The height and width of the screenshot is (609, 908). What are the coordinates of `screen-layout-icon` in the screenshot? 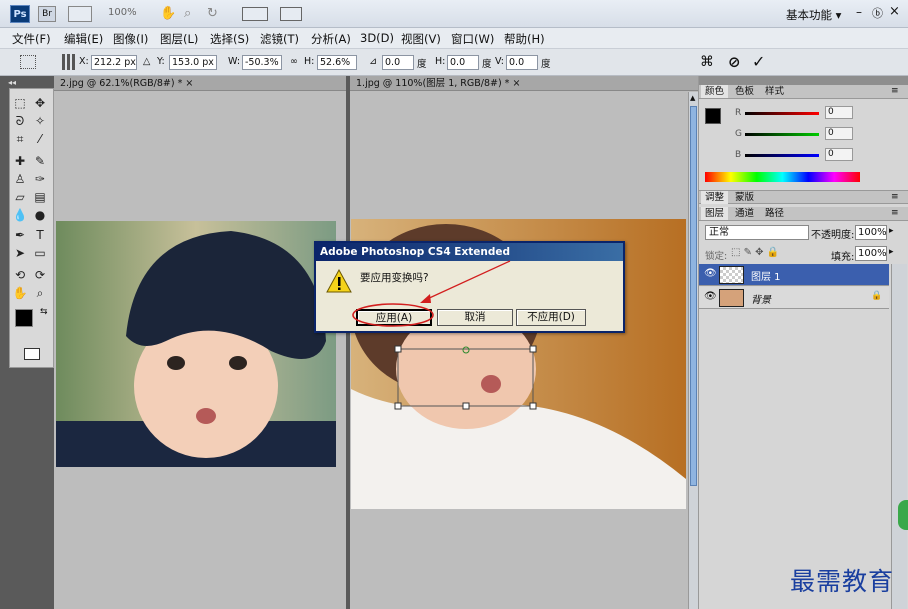 It's located at (291, 14).